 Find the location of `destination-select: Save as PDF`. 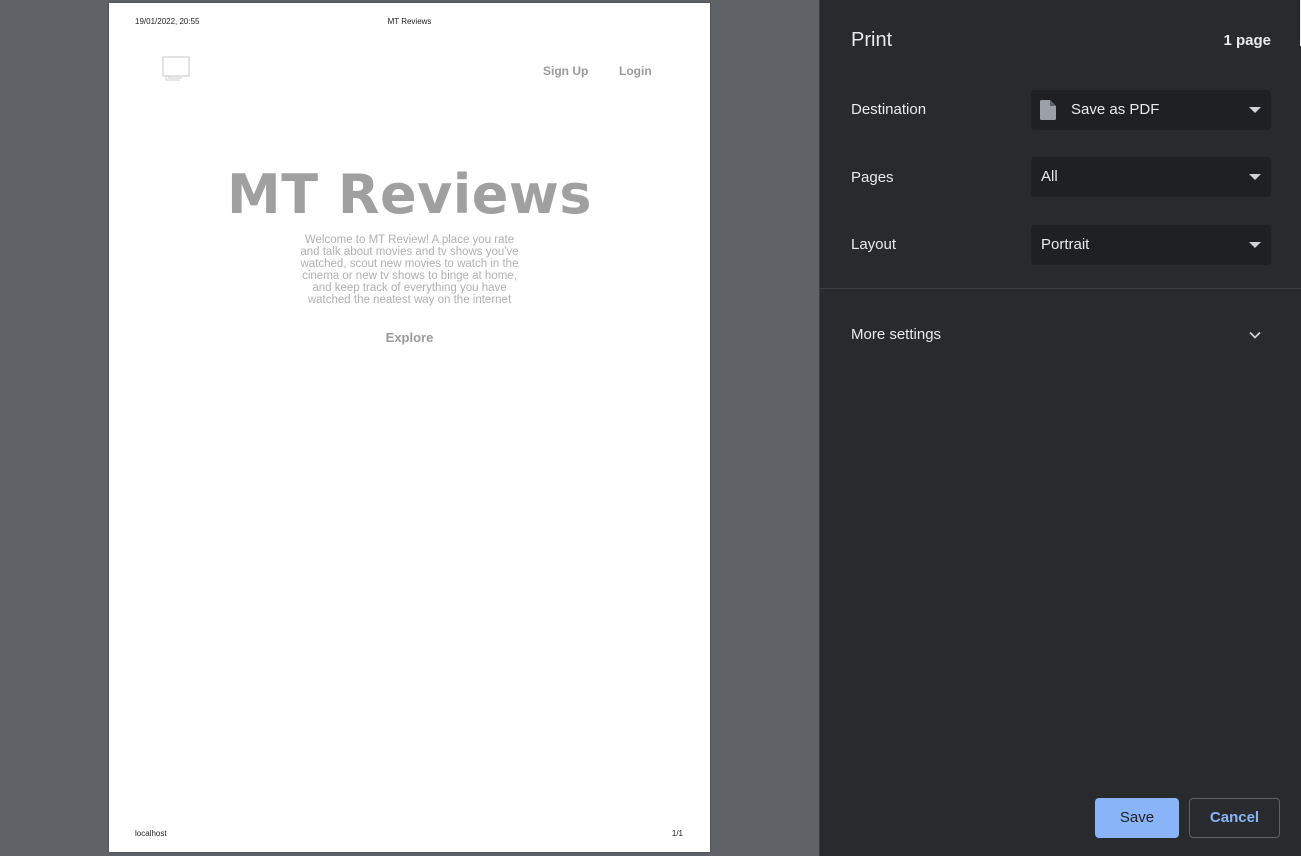

destination-select: Save as PDF is located at coordinates (1151, 110).